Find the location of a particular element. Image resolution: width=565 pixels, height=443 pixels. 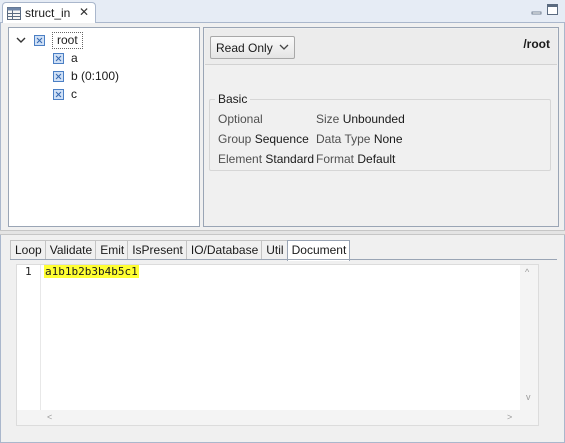

tree-node-label: a is located at coordinates (74, 58).